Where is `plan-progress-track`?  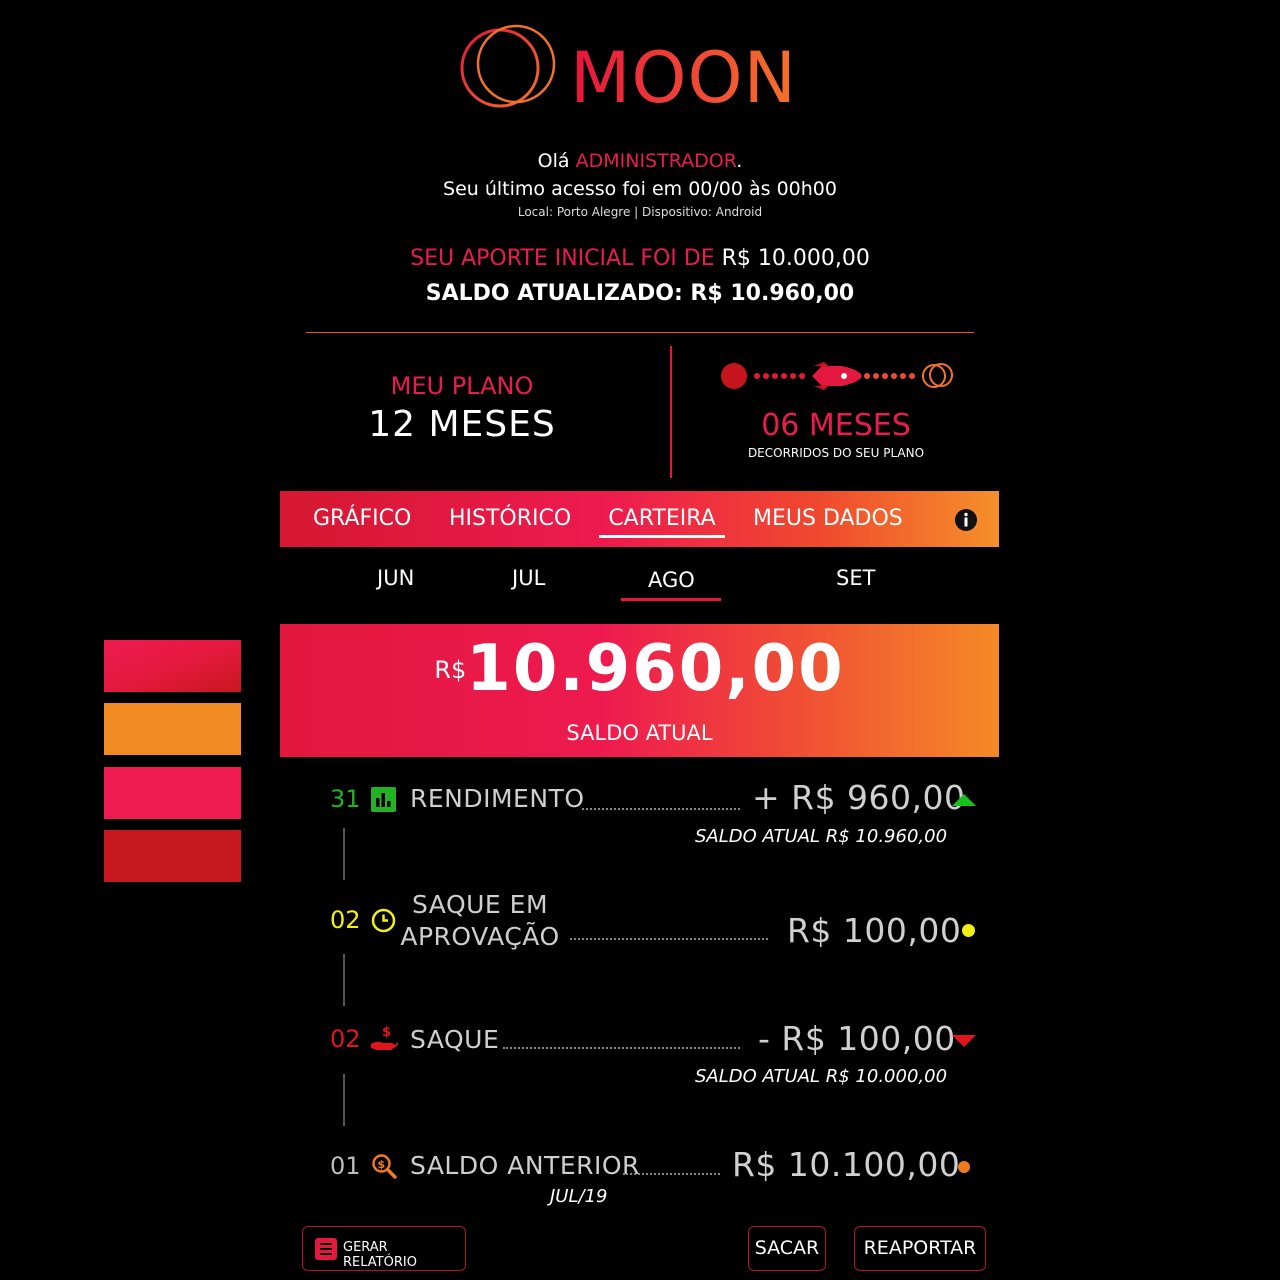
plan-progress-track is located at coordinates (837, 376).